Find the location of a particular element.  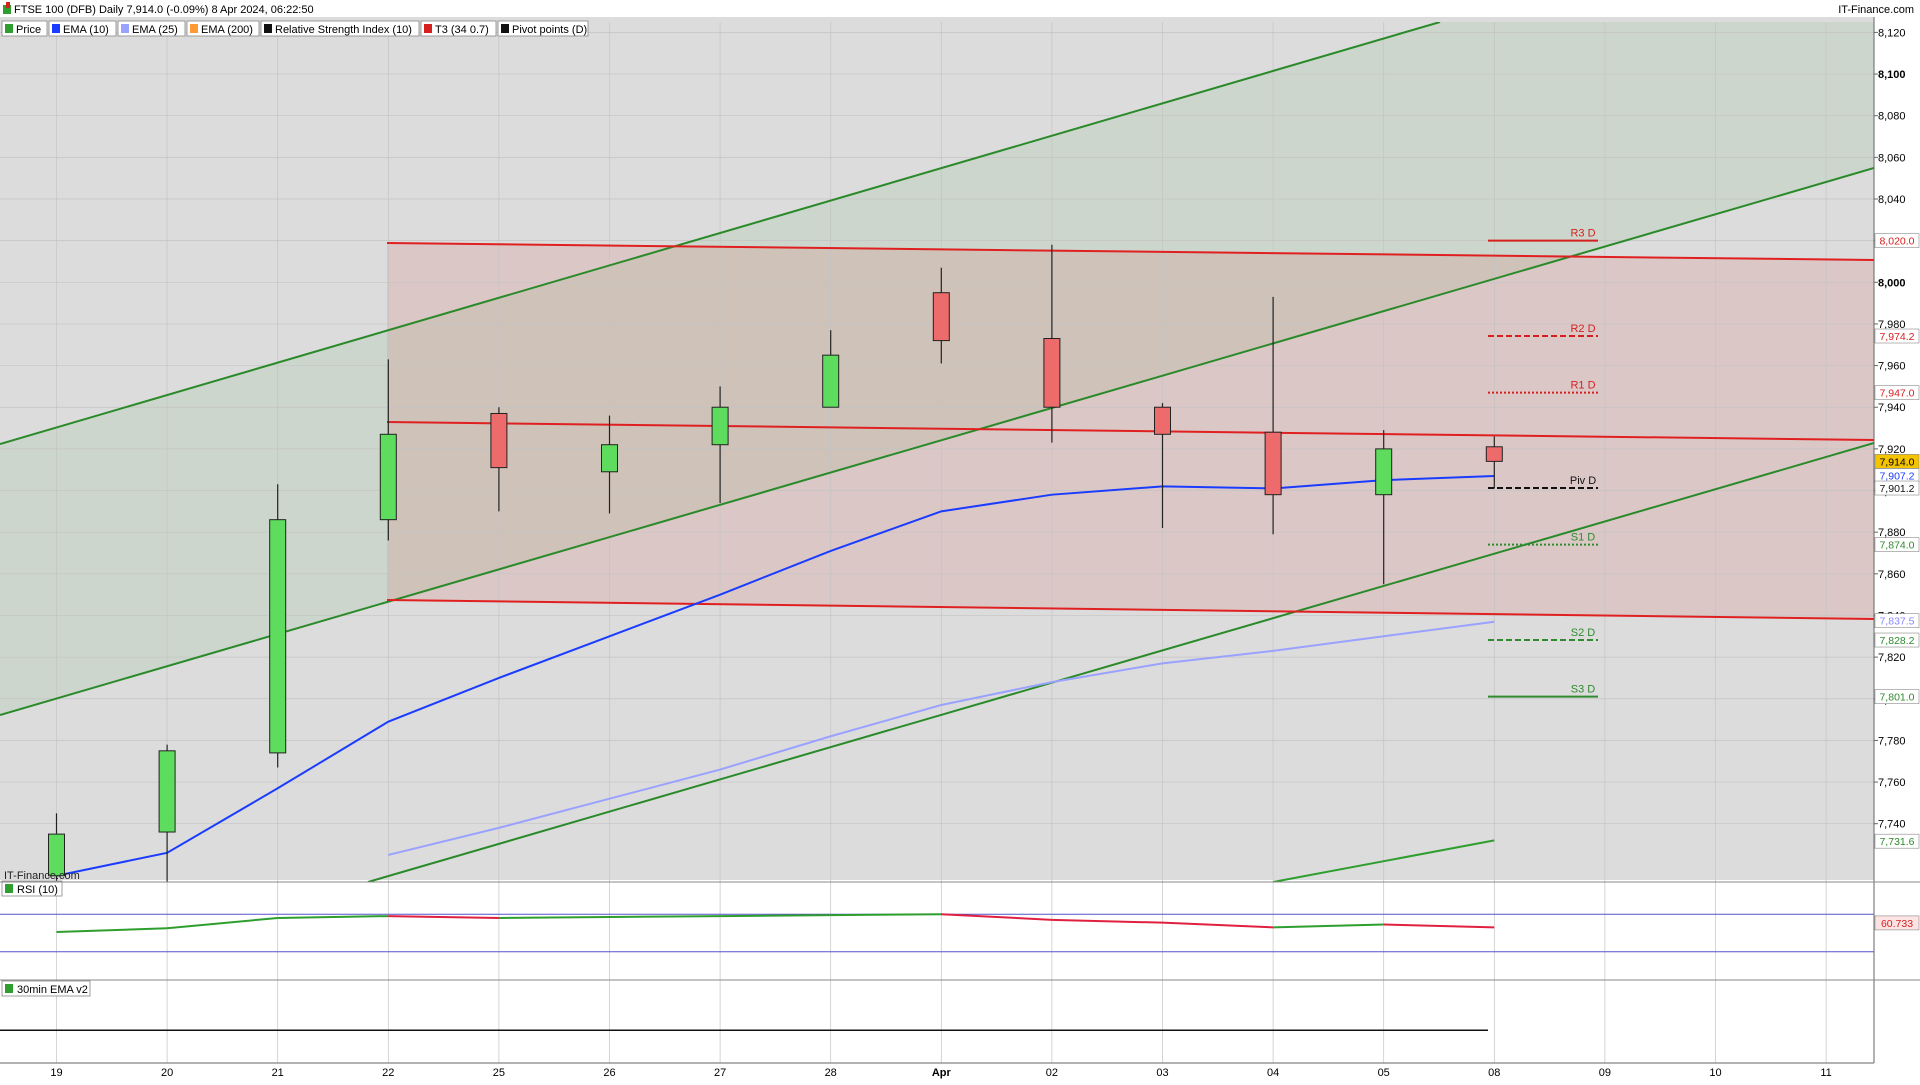

price-tag-label-7: 7,837.5 is located at coordinates (1896, 622).